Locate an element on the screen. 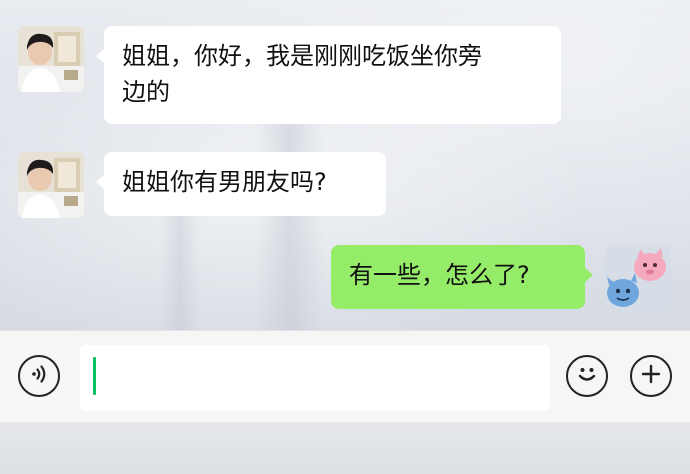 This screenshot has height=474, width=690. voice-icon is located at coordinates (39, 376).